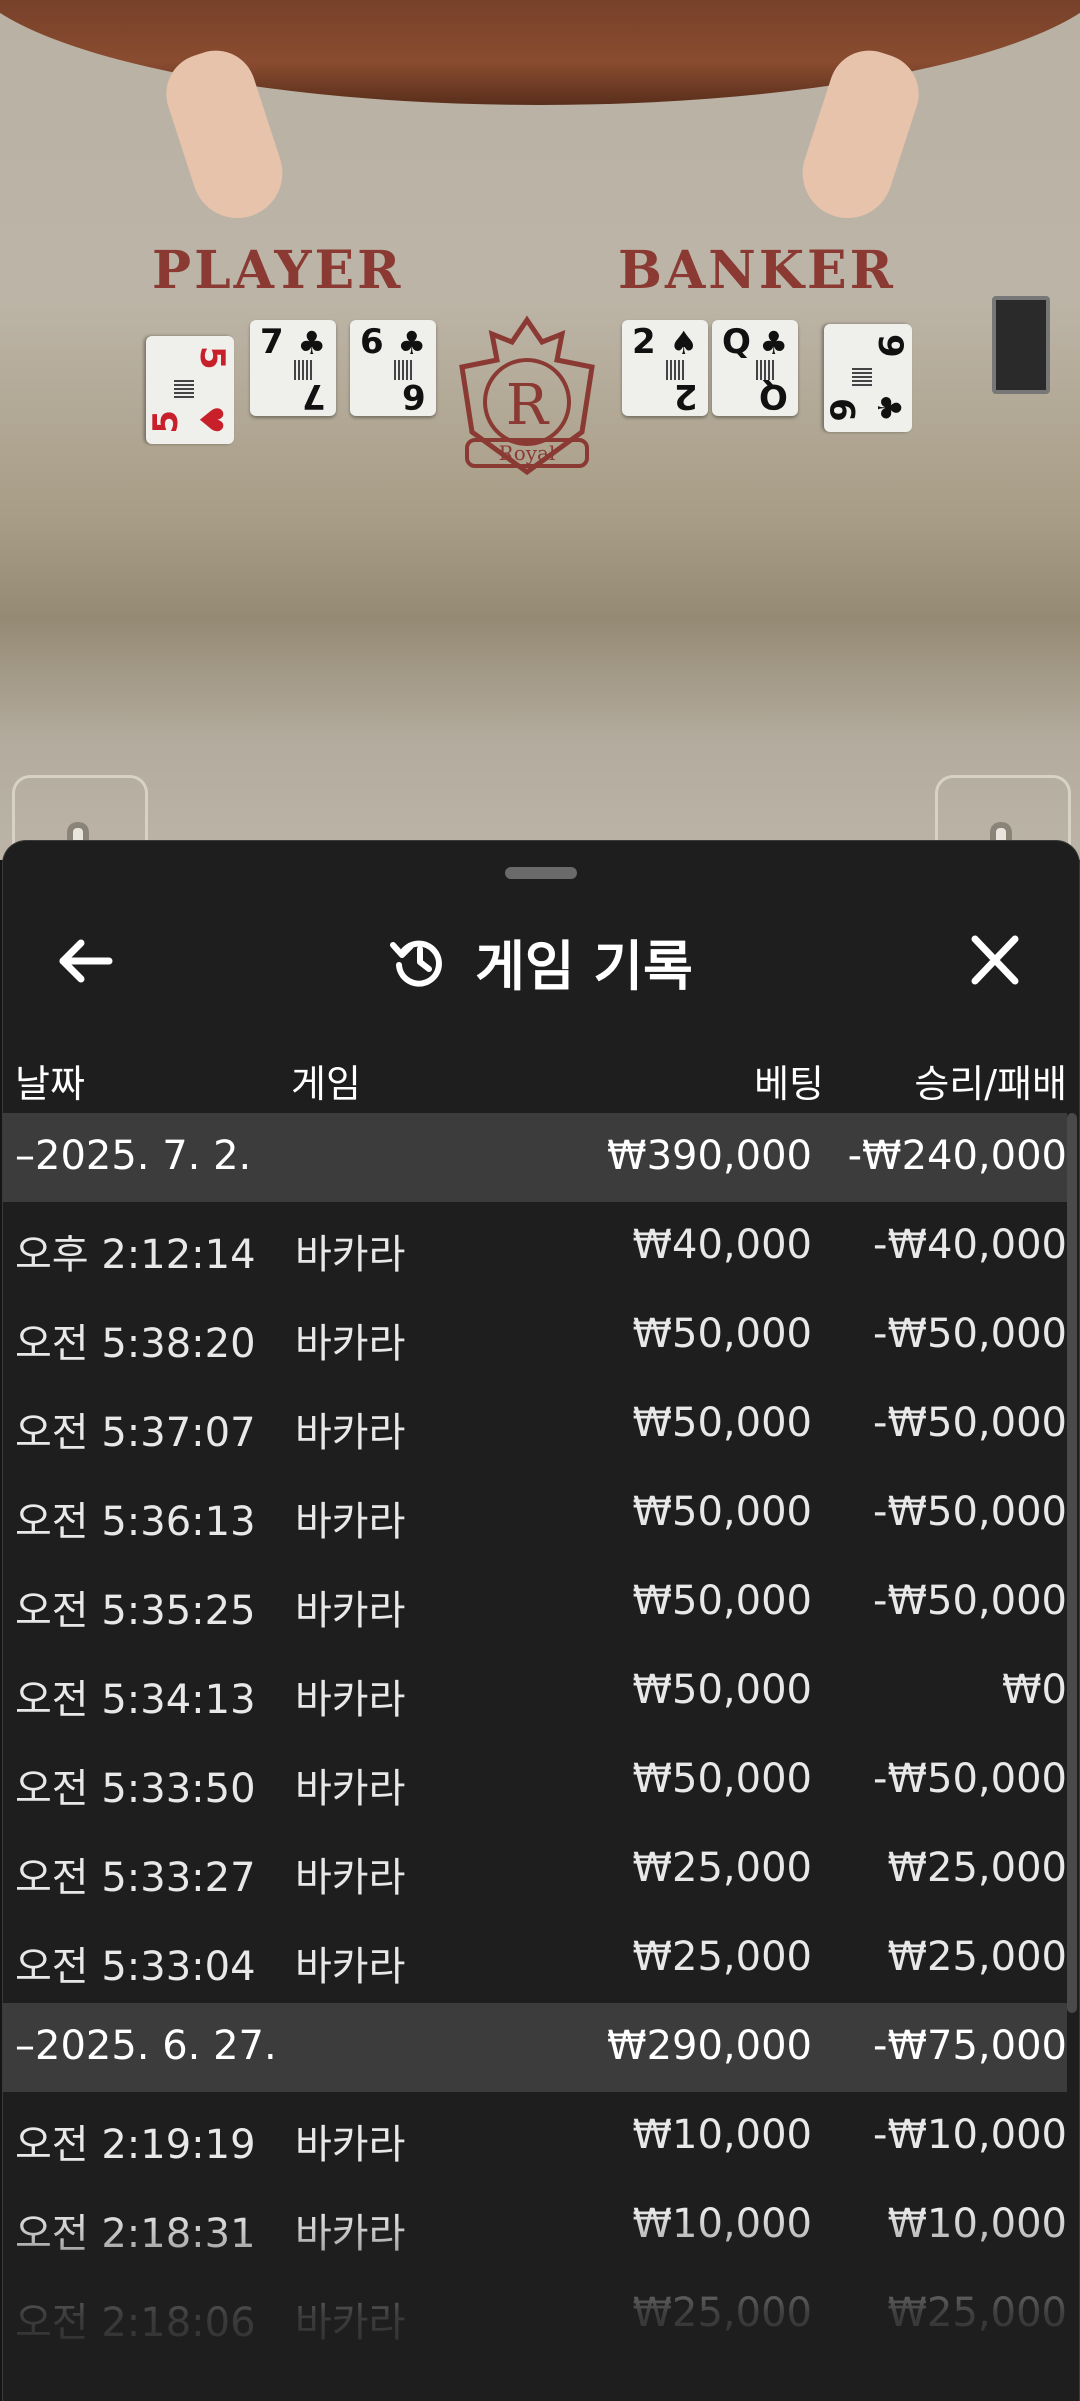  Describe the element at coordinates (135, 2145) in the screenshot. I see `row-time: 오전 2:19:19` at that location.